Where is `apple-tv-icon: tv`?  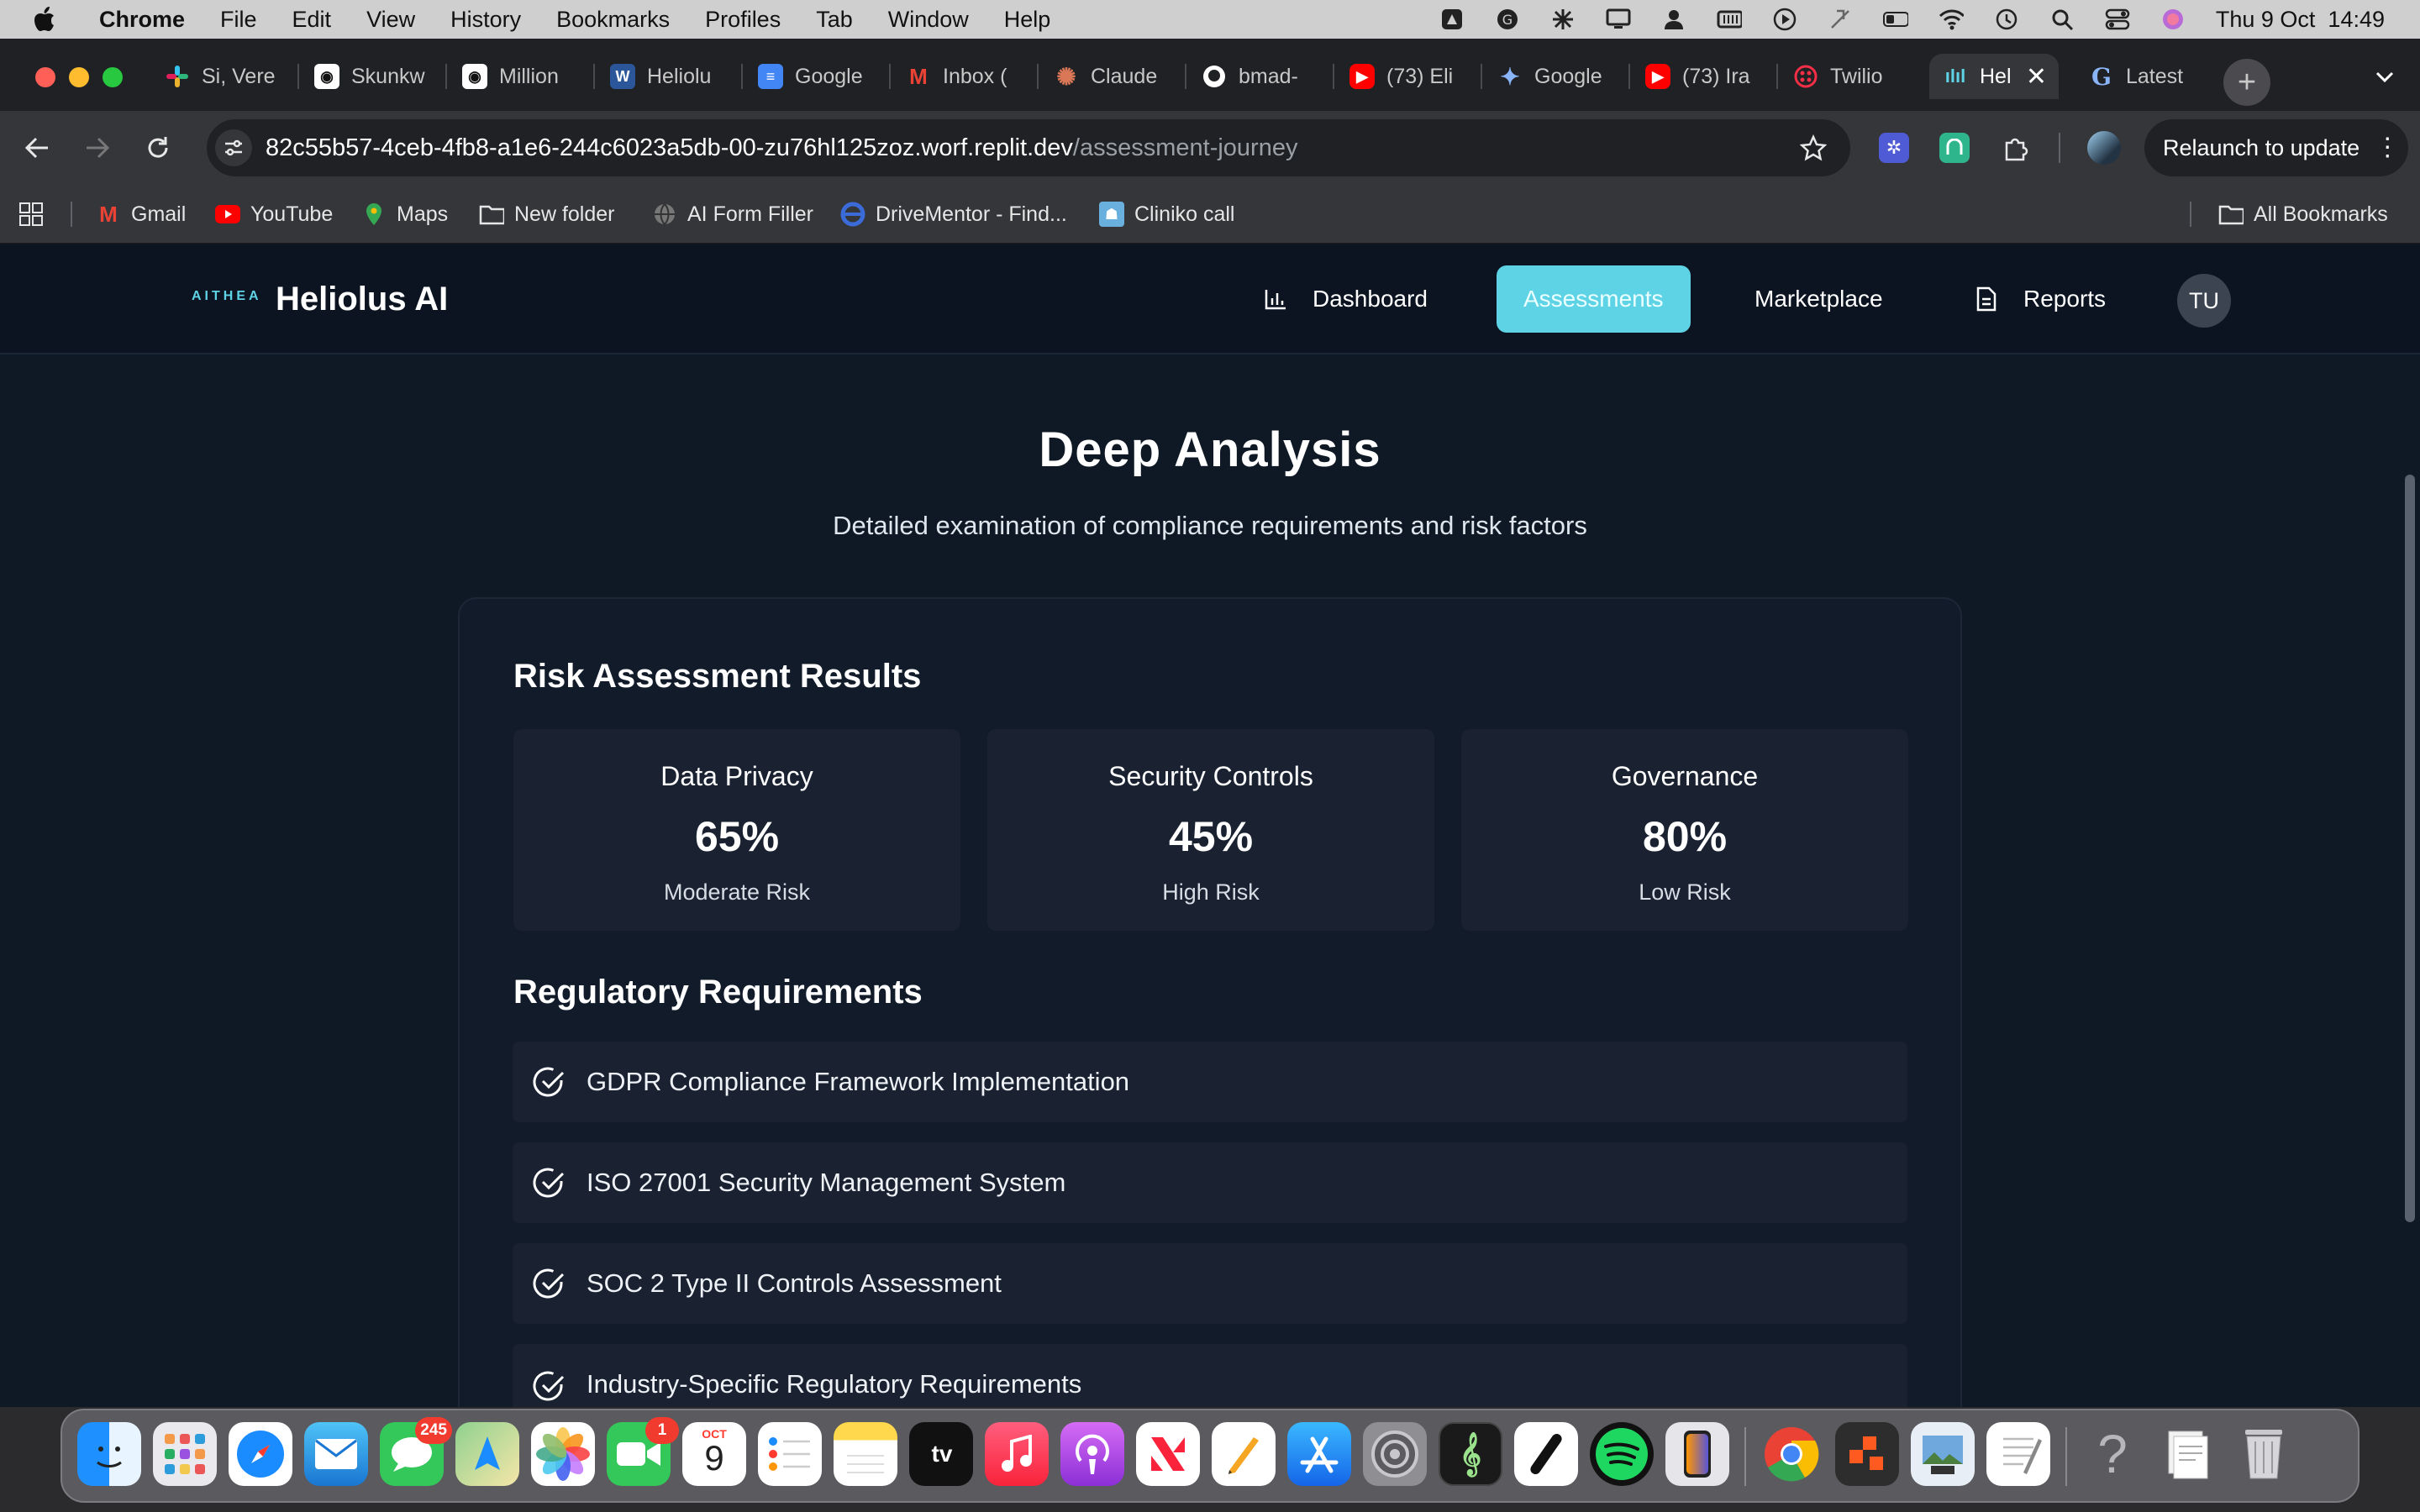 apple-tv-icon: tv is located at coordinates (941, 1454).